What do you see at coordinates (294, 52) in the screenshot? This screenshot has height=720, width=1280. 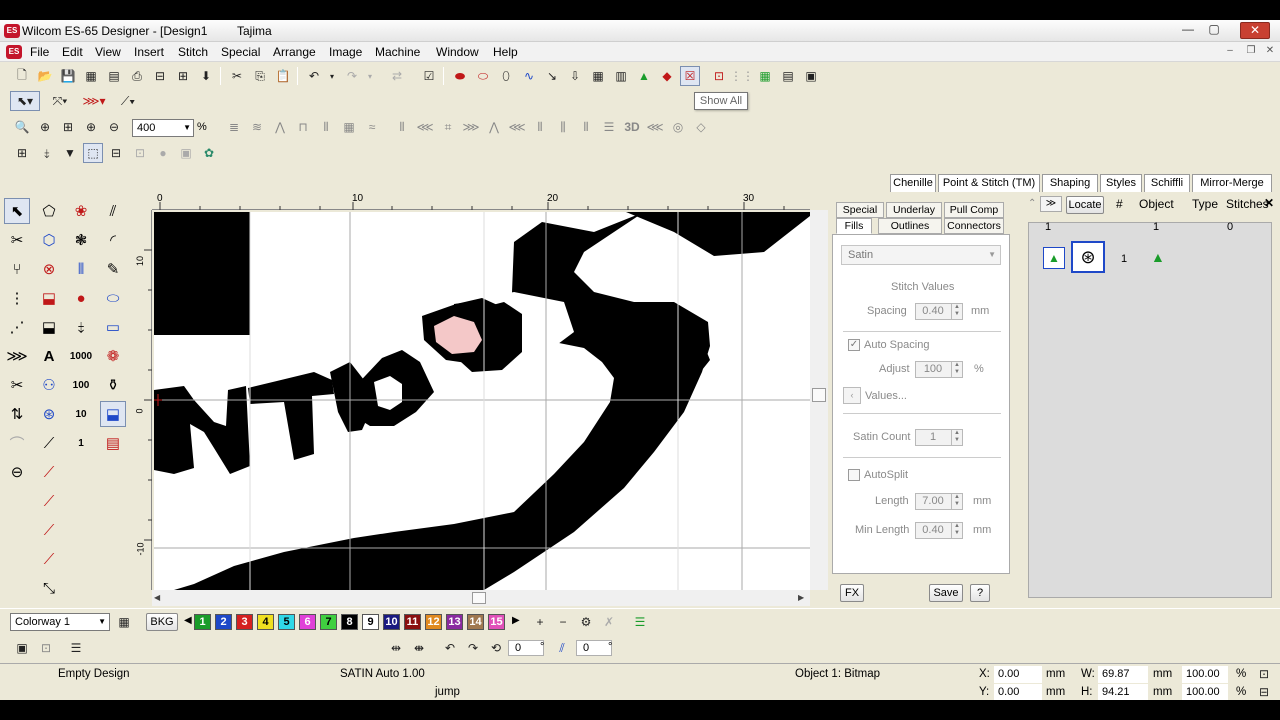 I see `menu-arrange: Arrange` at bounding box center [294, 52].